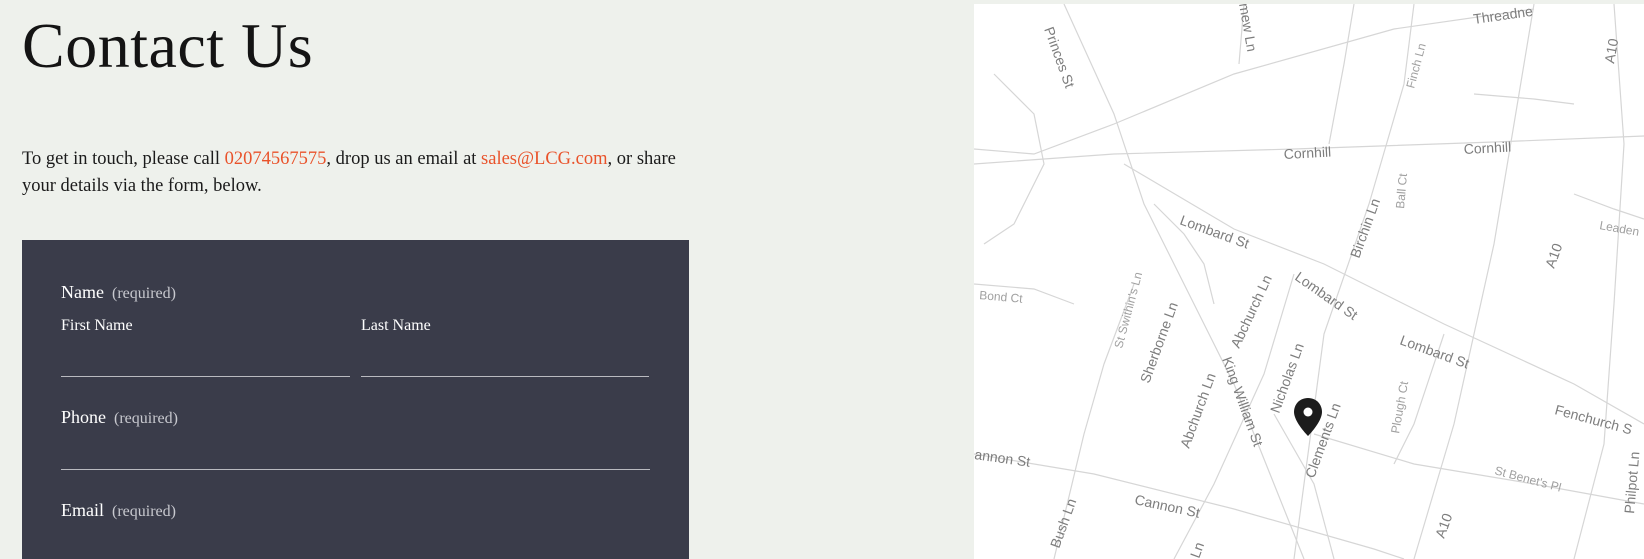 The image size is (1644, 559). I want to click on phone-required-note: (required), so click(146, 418).